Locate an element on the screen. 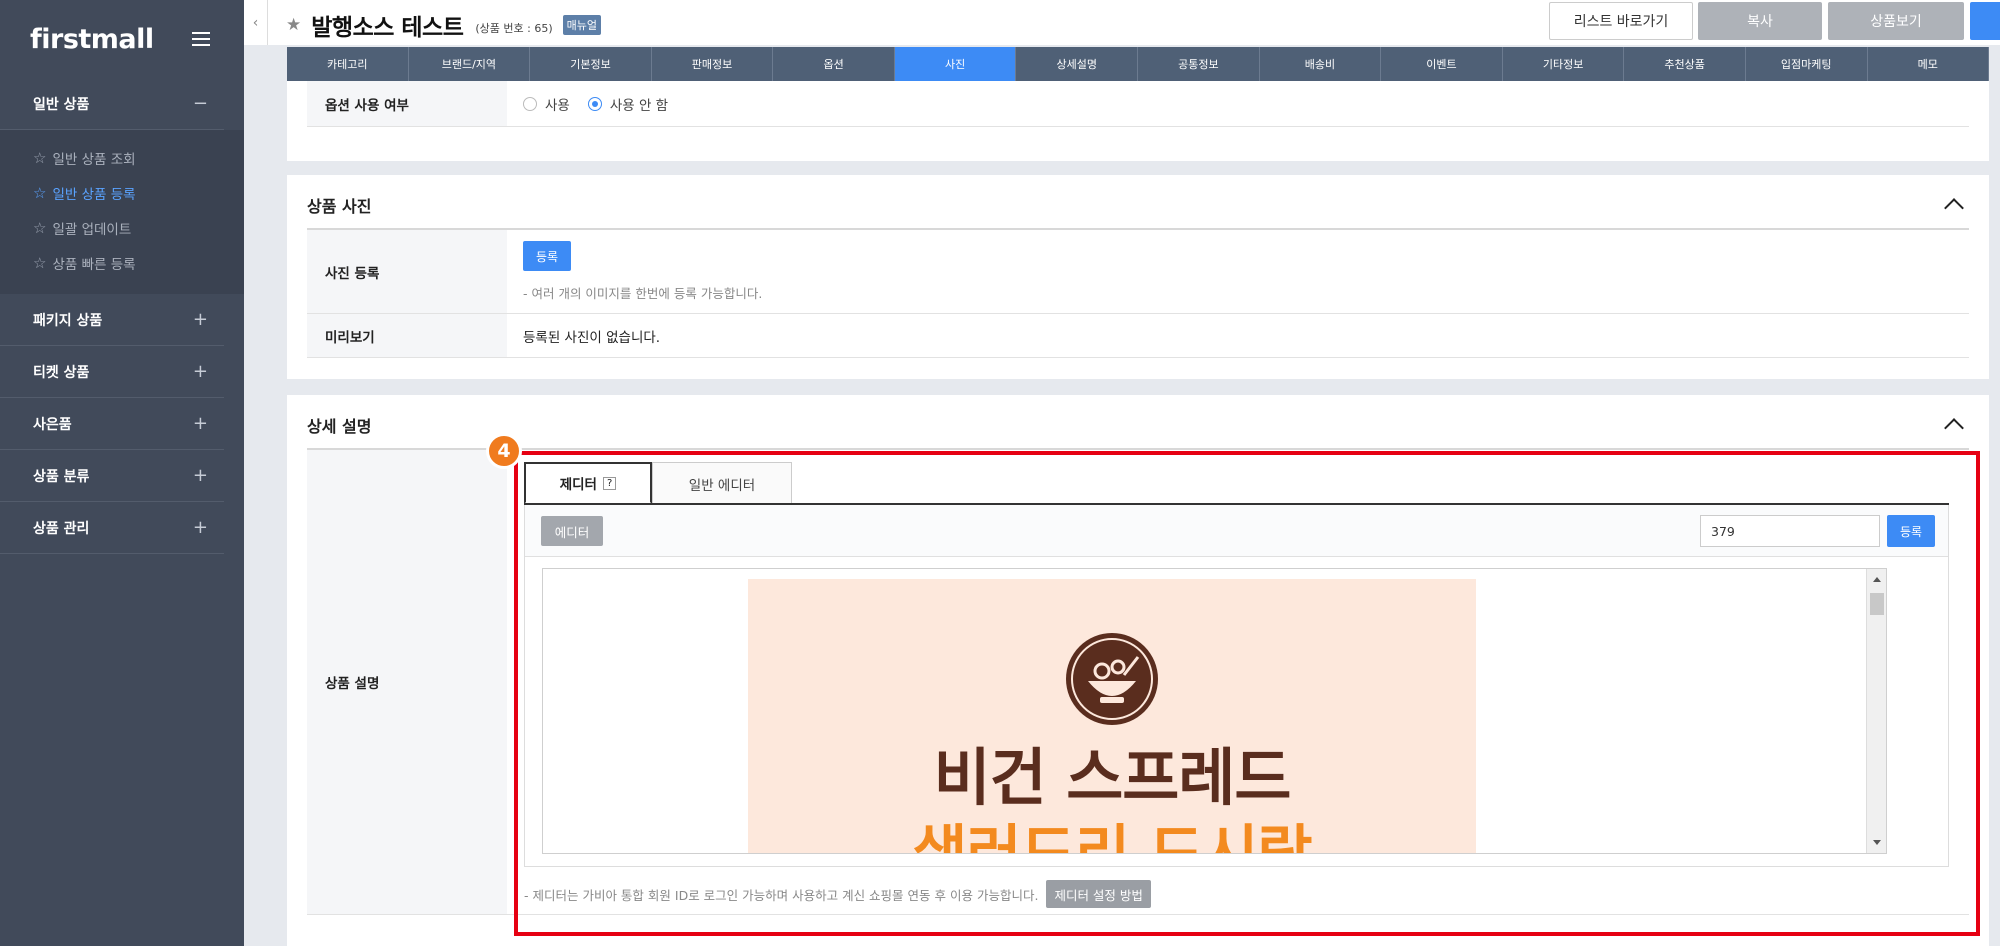  scroll-down-icon is located at coordinates (1877, 842).